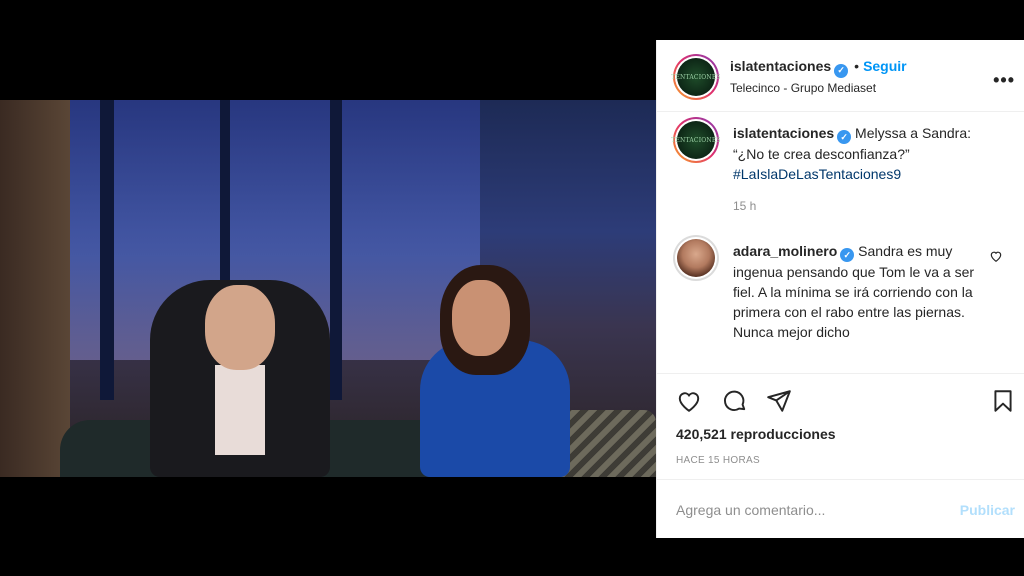 The width and height of the screenshot is (1024, 576). I want to click on paper-plane-icon, so click(779, 401).